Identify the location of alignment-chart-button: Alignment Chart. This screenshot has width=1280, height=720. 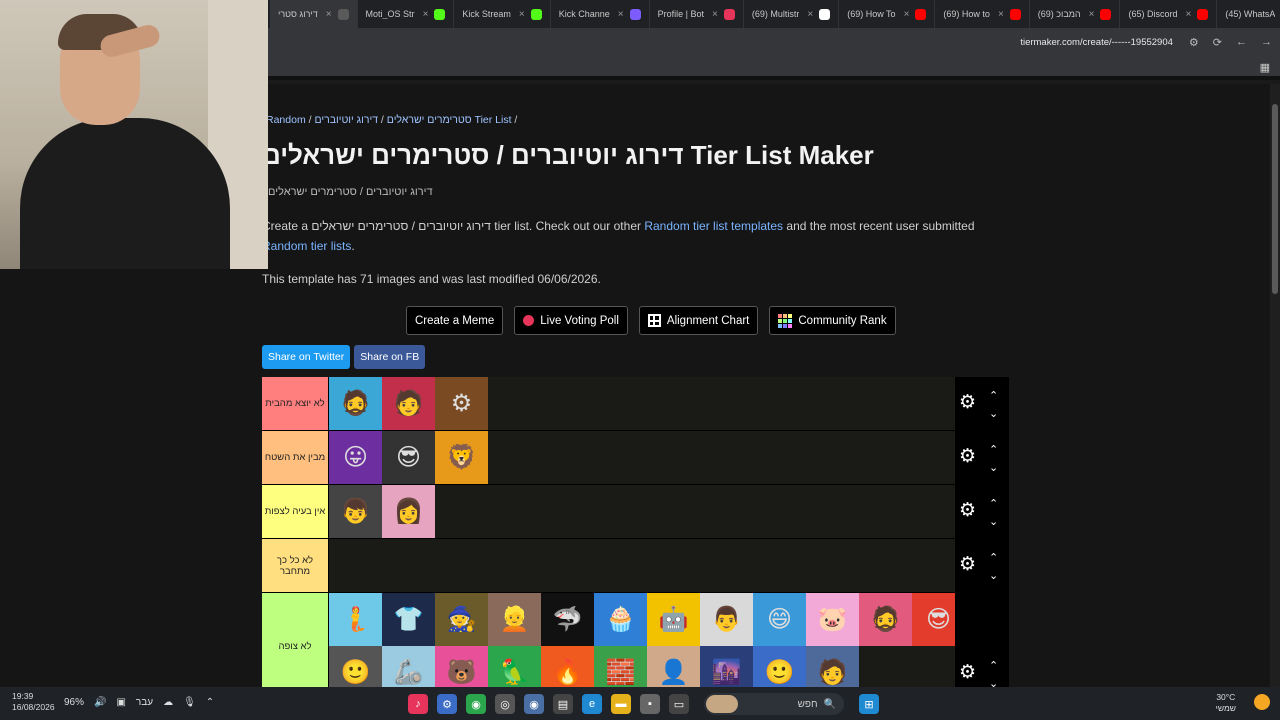
(698, 320).